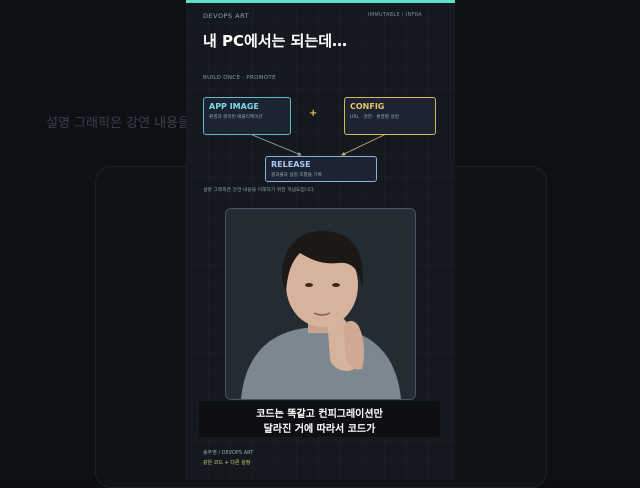  I want to click on subtitle-caption: 코드는 똑같고 컨피그레이션만 달라진 거에 따라서 코드가, so click(319, 419).